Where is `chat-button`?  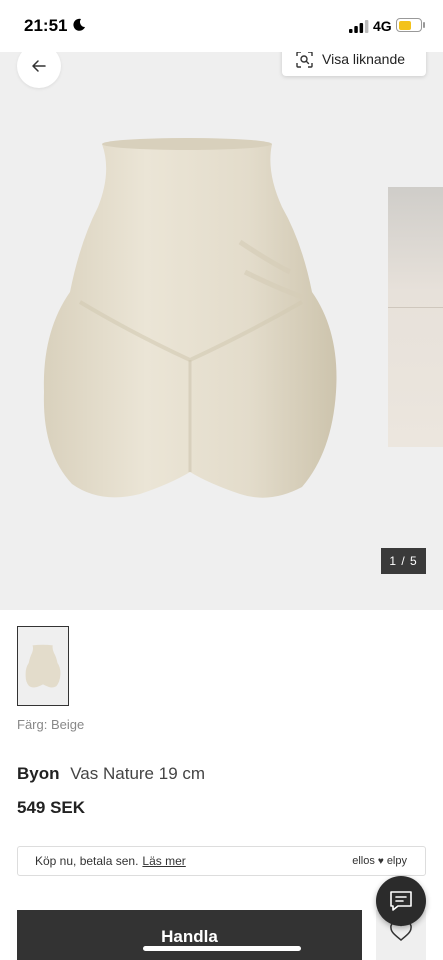
chat-button is located at coordinates (401, 901).